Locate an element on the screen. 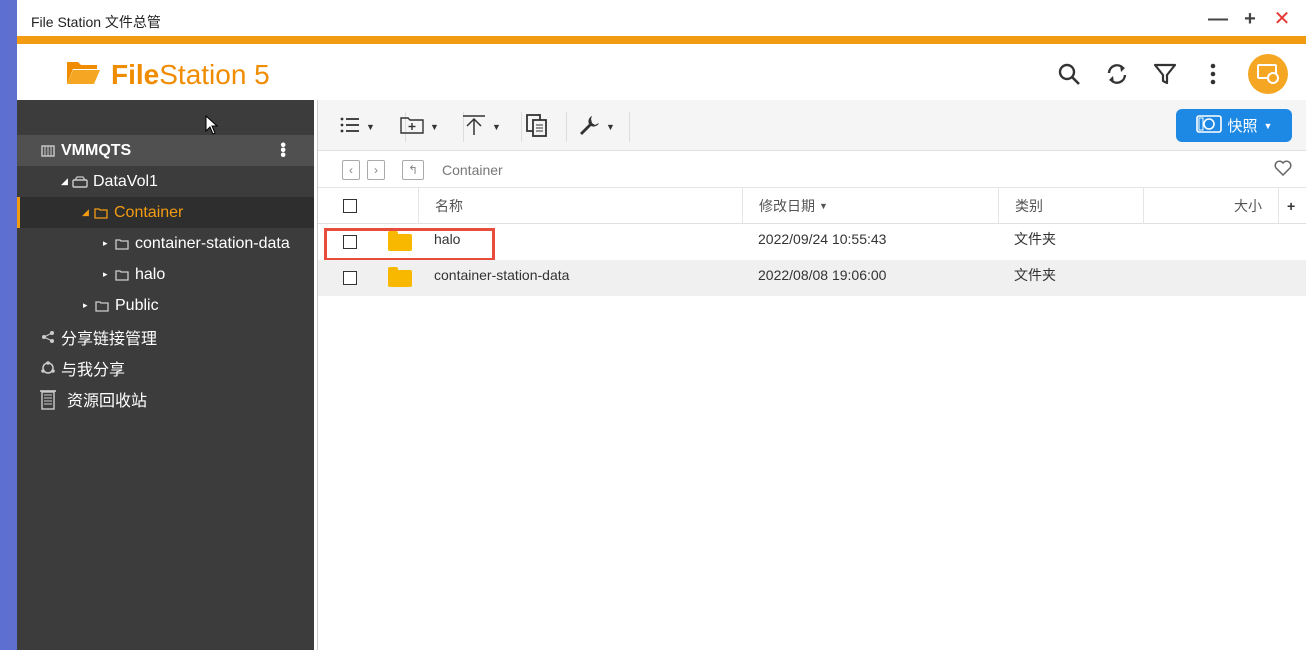 This screenshot has height=650, width=1306. app-header: FileStation 5 is located at coordinates (661, 72).